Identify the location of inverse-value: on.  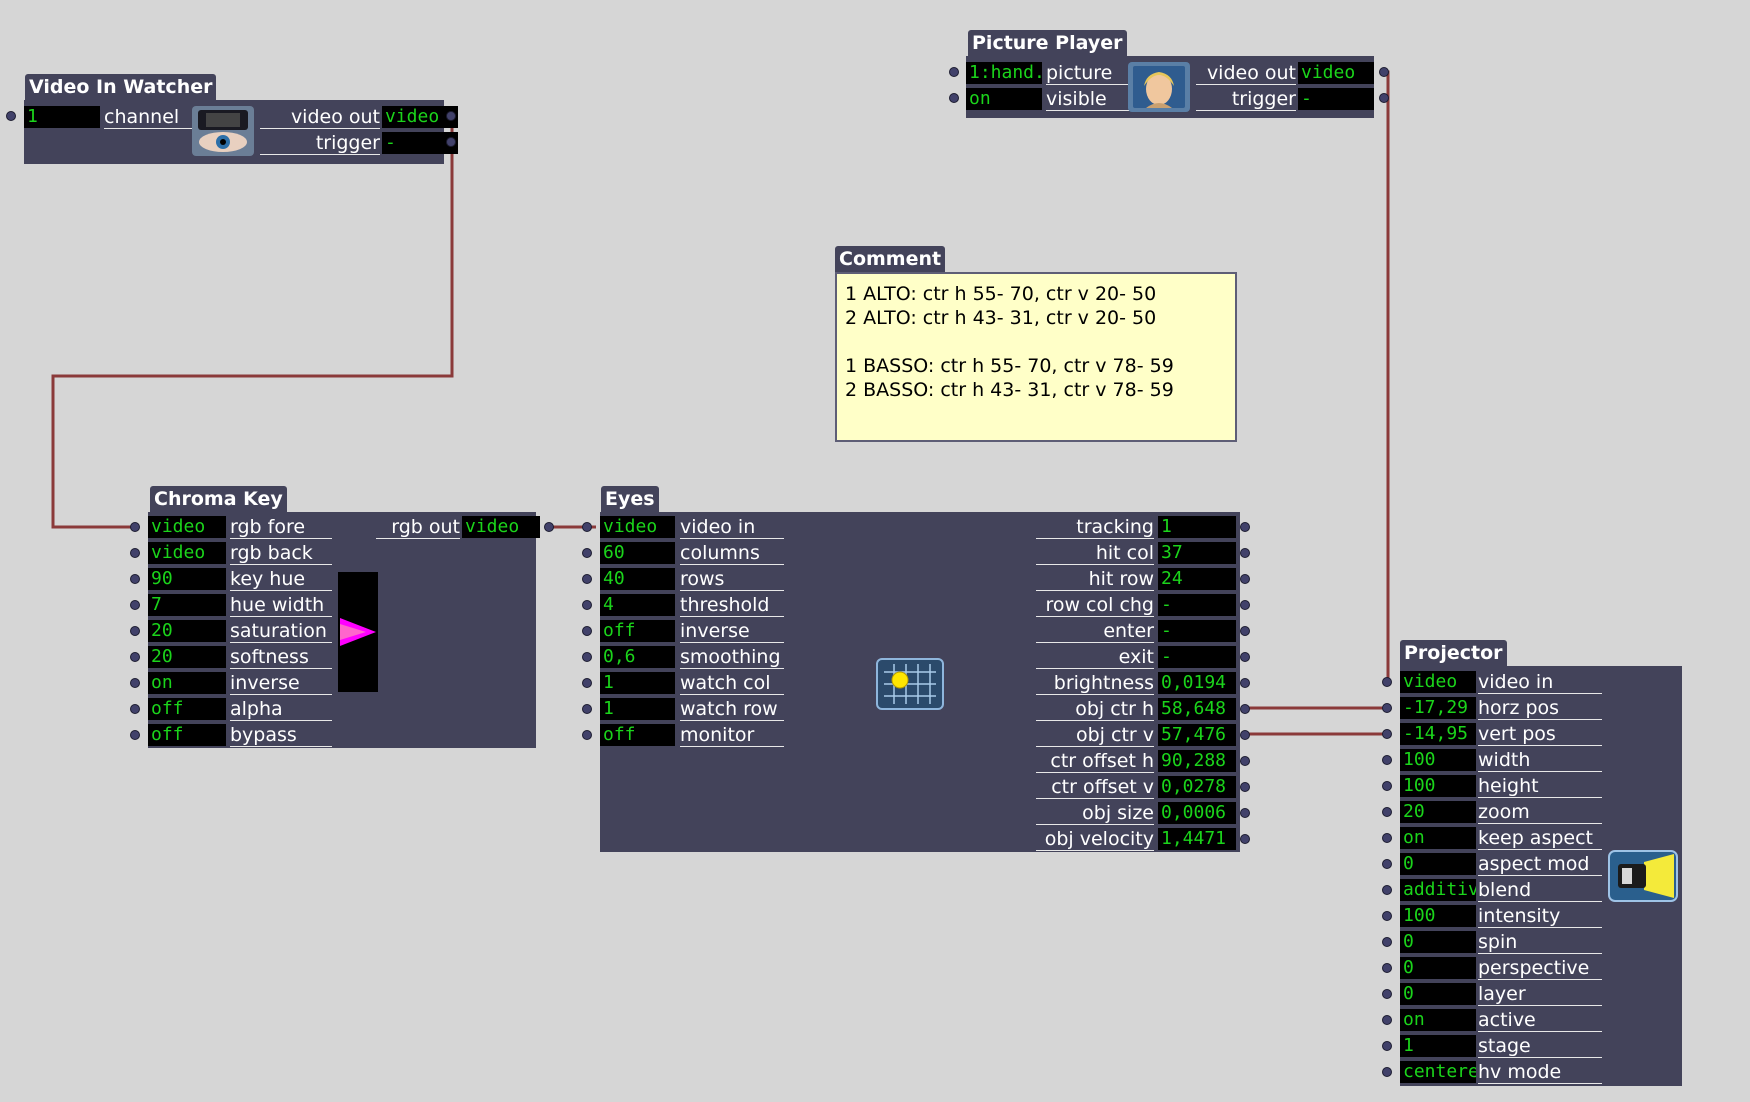
(187, 683).